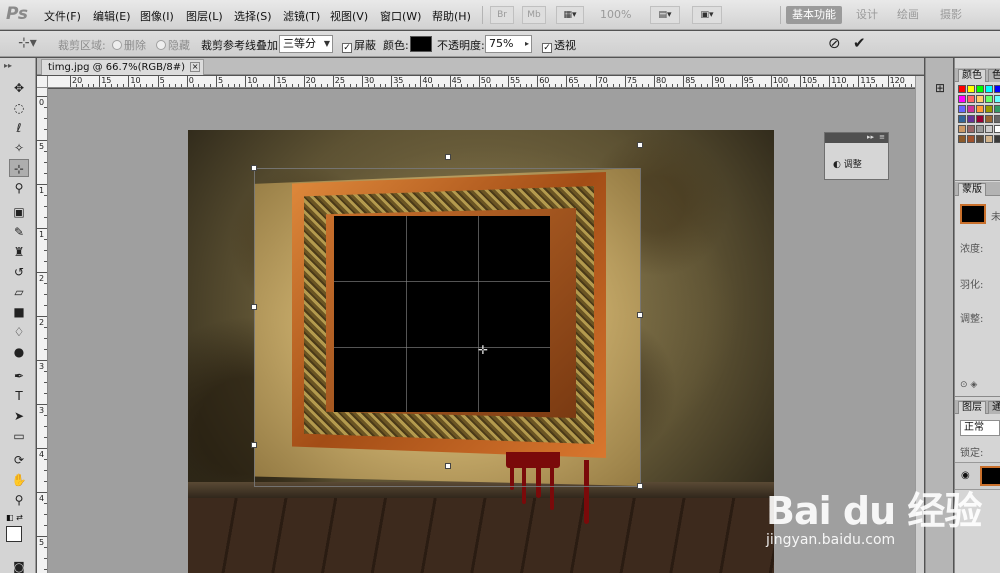  What do you see at coordinates (19, 168) in the screenshot?
I see `crop-tool-icon: ⊹` at bounding box center [19, 168].